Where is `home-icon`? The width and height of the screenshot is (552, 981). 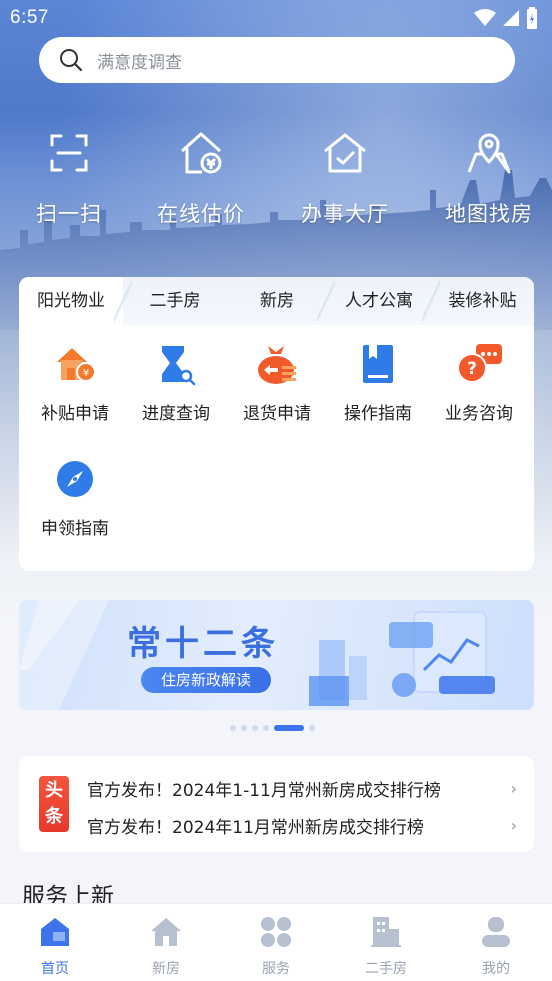
home-icon is located at coordinates (55, 932).